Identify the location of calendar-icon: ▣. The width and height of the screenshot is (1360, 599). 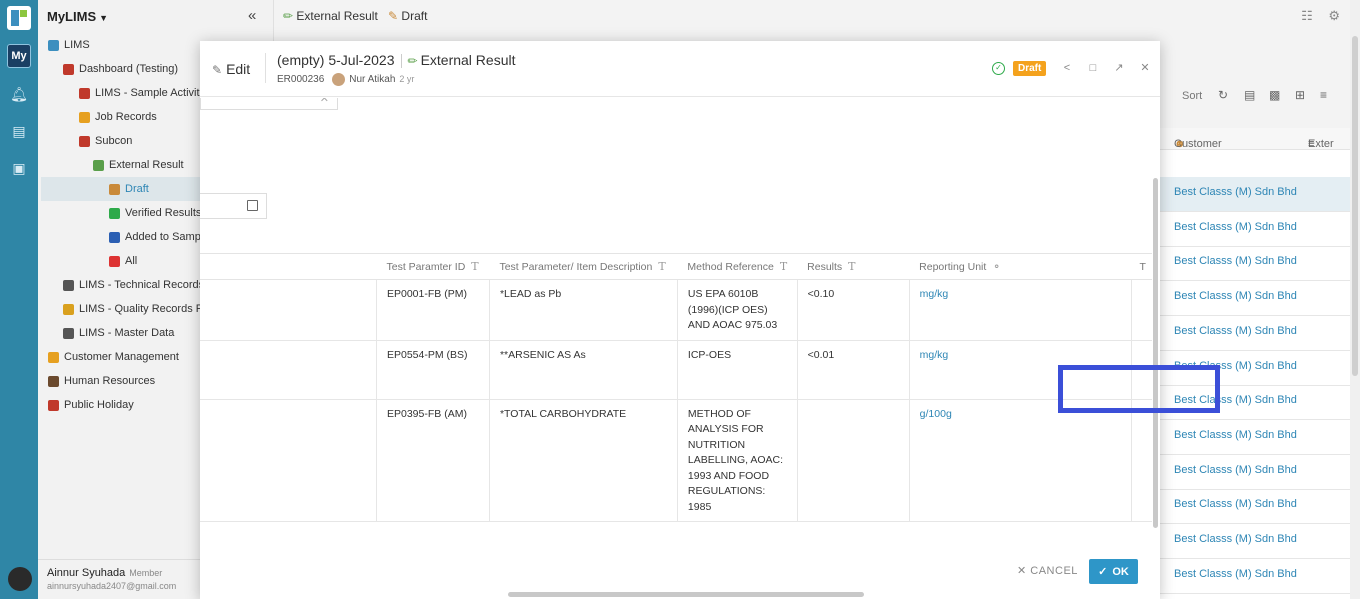
(19, 168).